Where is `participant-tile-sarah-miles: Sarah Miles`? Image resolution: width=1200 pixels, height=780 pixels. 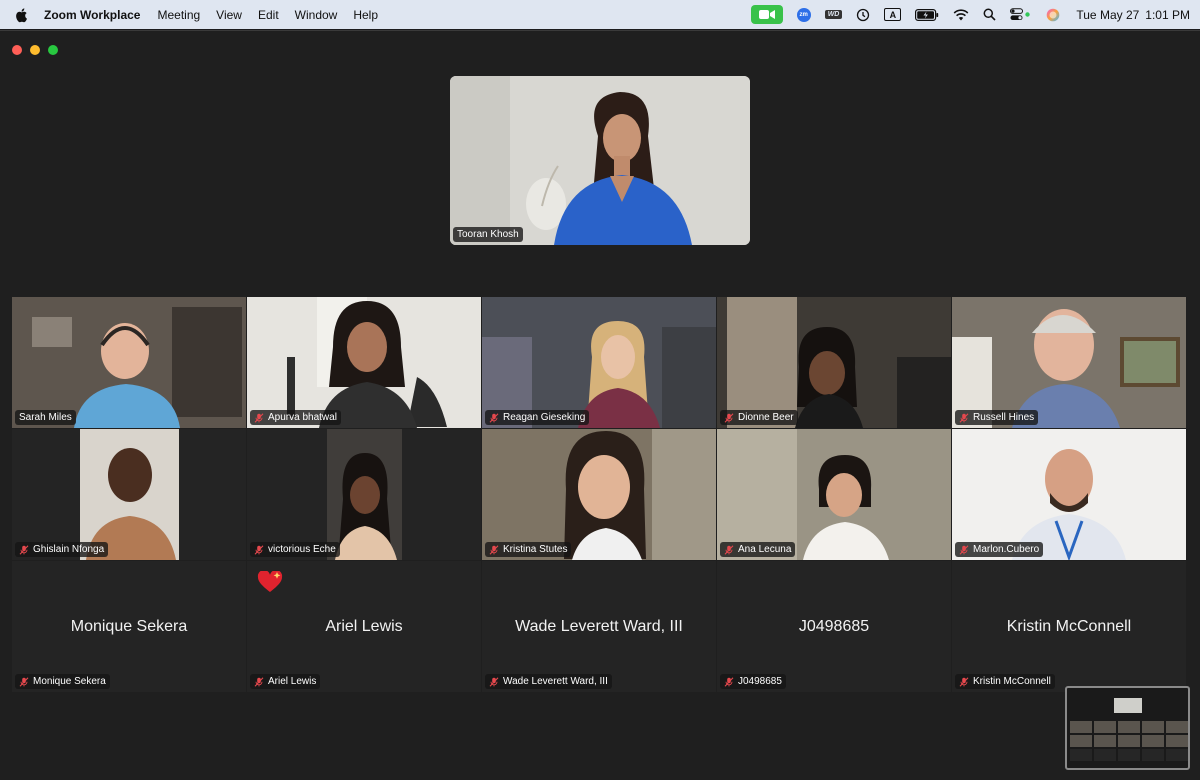 participant-tile-sarah-miles: Sarah Miles is located at coordinates (129, 362).